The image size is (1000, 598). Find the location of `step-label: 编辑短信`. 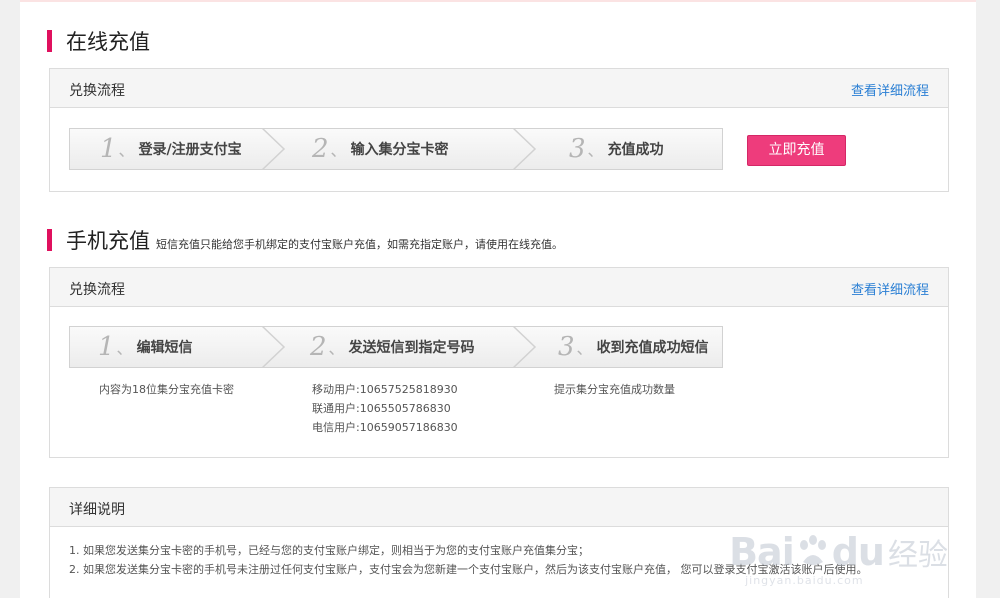

step-label: 编辑短信 is located at coordinates (164, 348).